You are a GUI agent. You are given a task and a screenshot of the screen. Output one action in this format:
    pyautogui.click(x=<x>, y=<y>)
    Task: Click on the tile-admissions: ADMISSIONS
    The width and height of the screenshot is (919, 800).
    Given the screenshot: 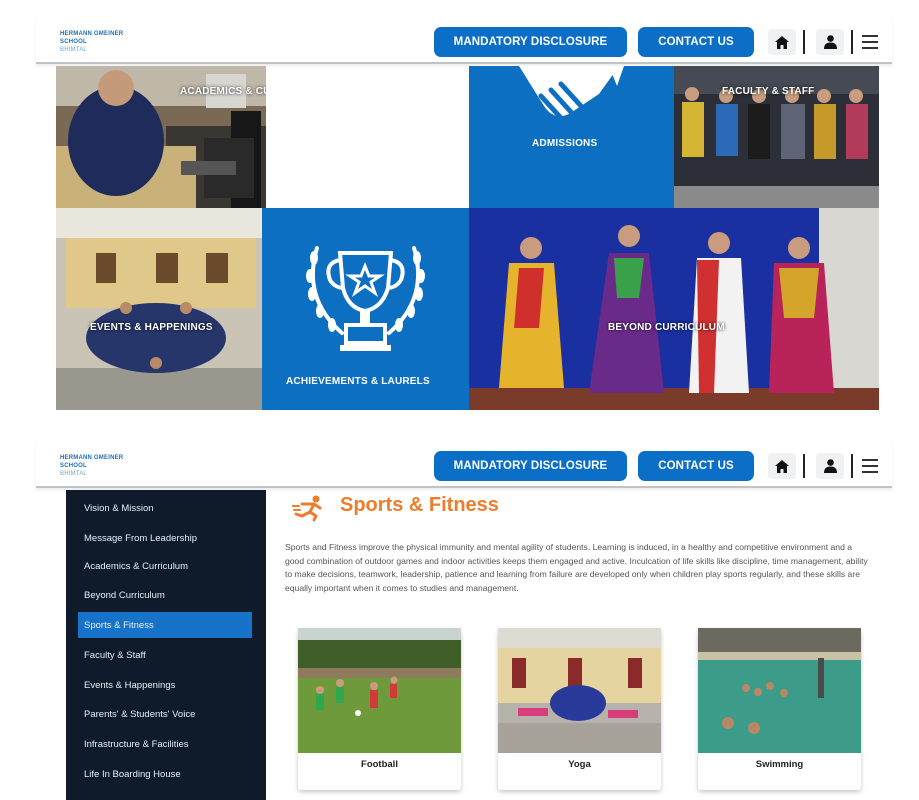 What is the action you would take?
    pyautogui.click(x=571, y=137)
    